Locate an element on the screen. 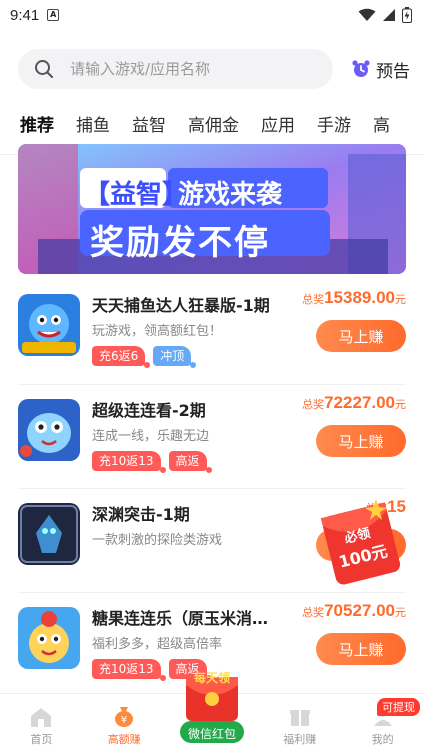 This screenshot has width=424, height=753. gift-icon is located at coordinates (299, 718).